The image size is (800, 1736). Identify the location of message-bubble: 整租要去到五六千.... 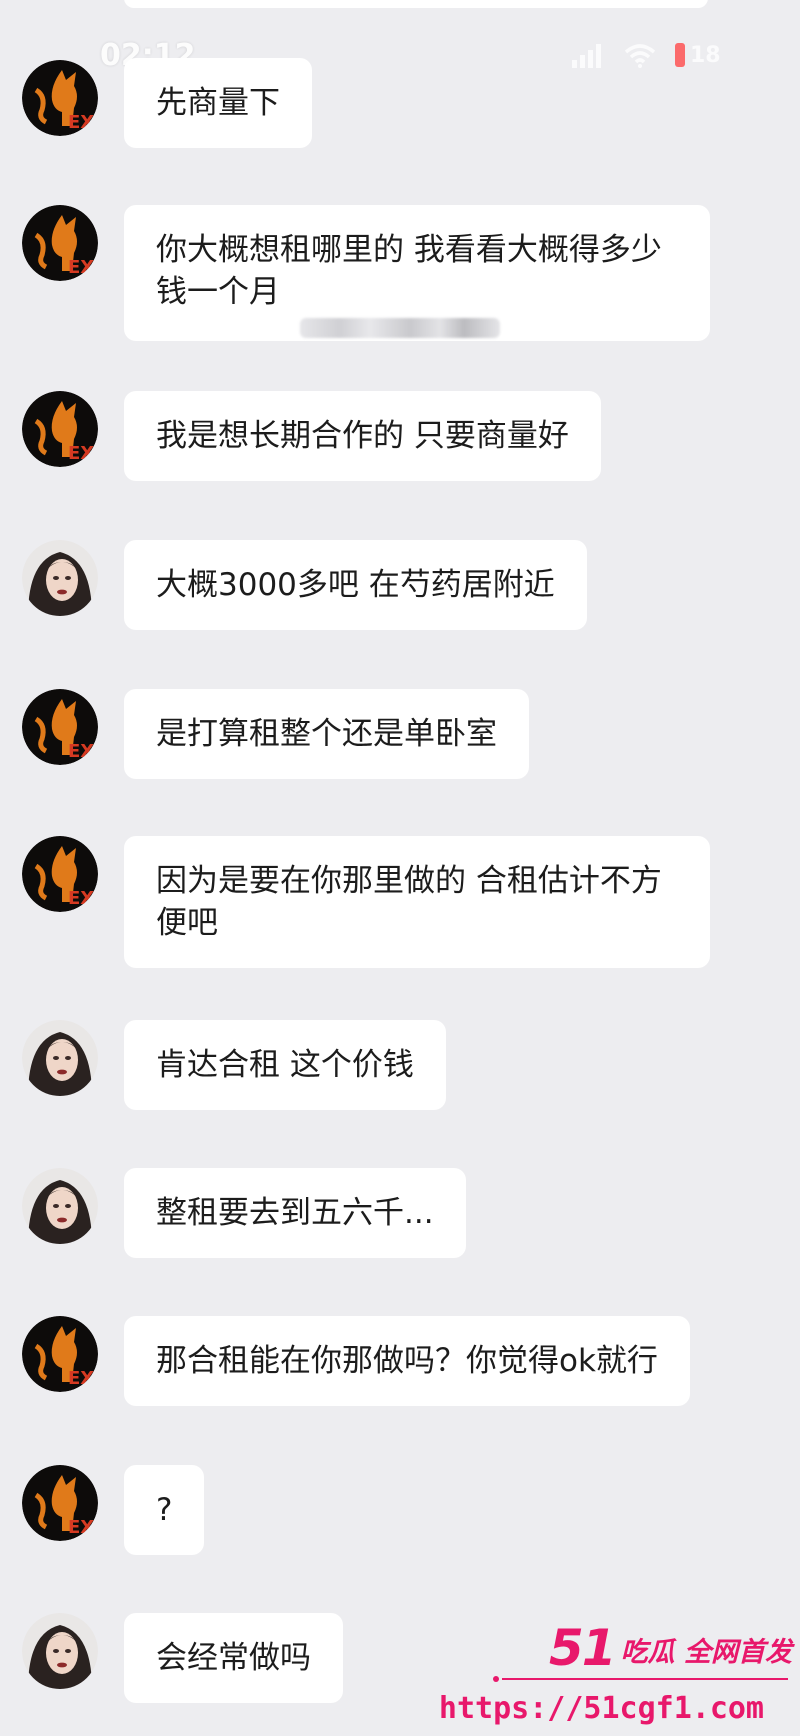
(295, 1213).